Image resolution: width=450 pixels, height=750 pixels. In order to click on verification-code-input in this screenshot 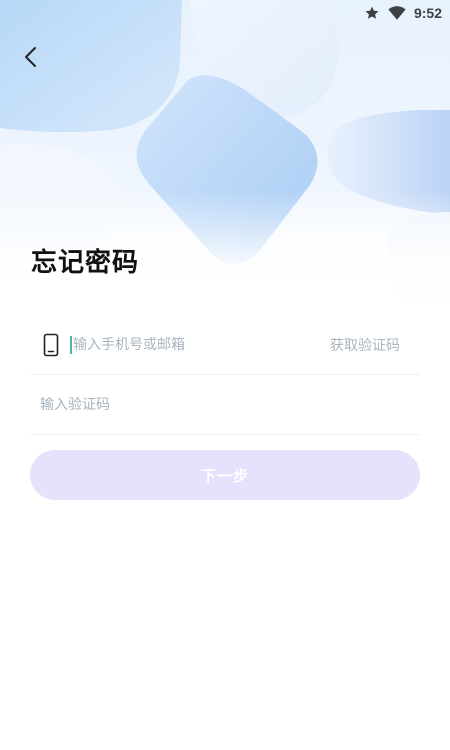, I will do `click(220, 405)`.